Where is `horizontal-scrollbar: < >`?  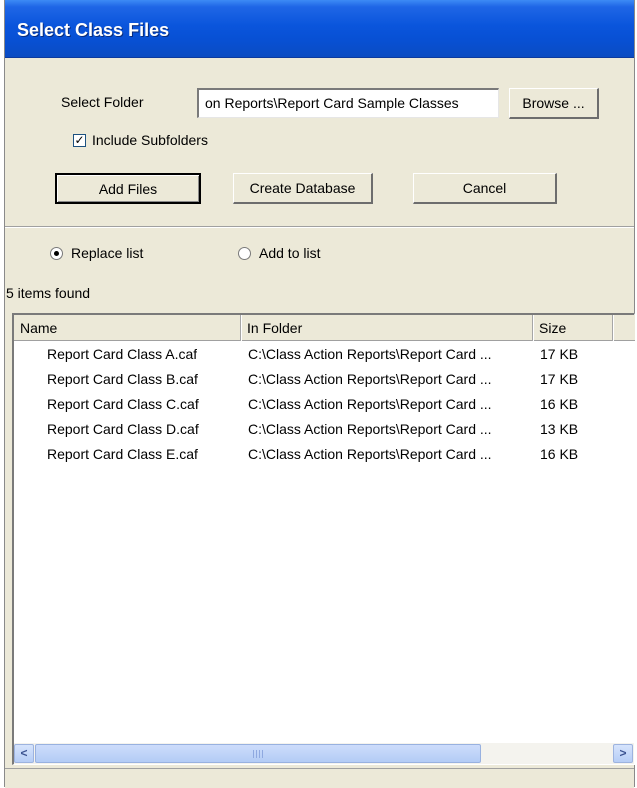 horizontal-scrollbar: < > is located at coordinates (324, 753).